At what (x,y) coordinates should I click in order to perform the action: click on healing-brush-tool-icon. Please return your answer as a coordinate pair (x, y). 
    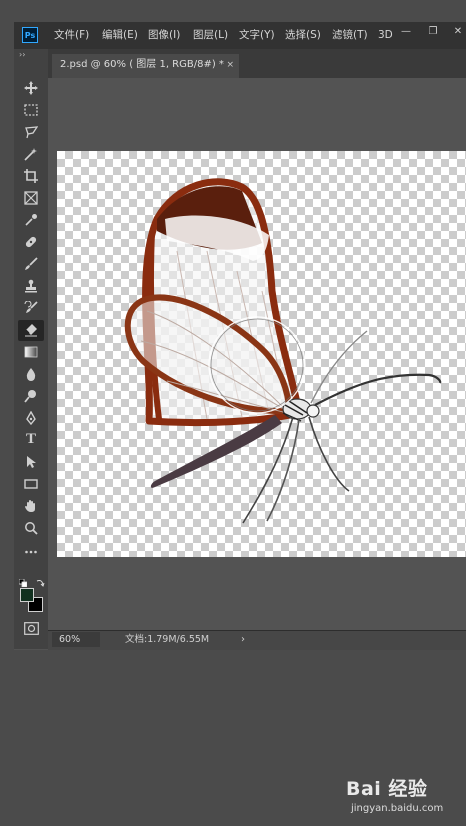
    Looking at the image, I should click on (31, 242).